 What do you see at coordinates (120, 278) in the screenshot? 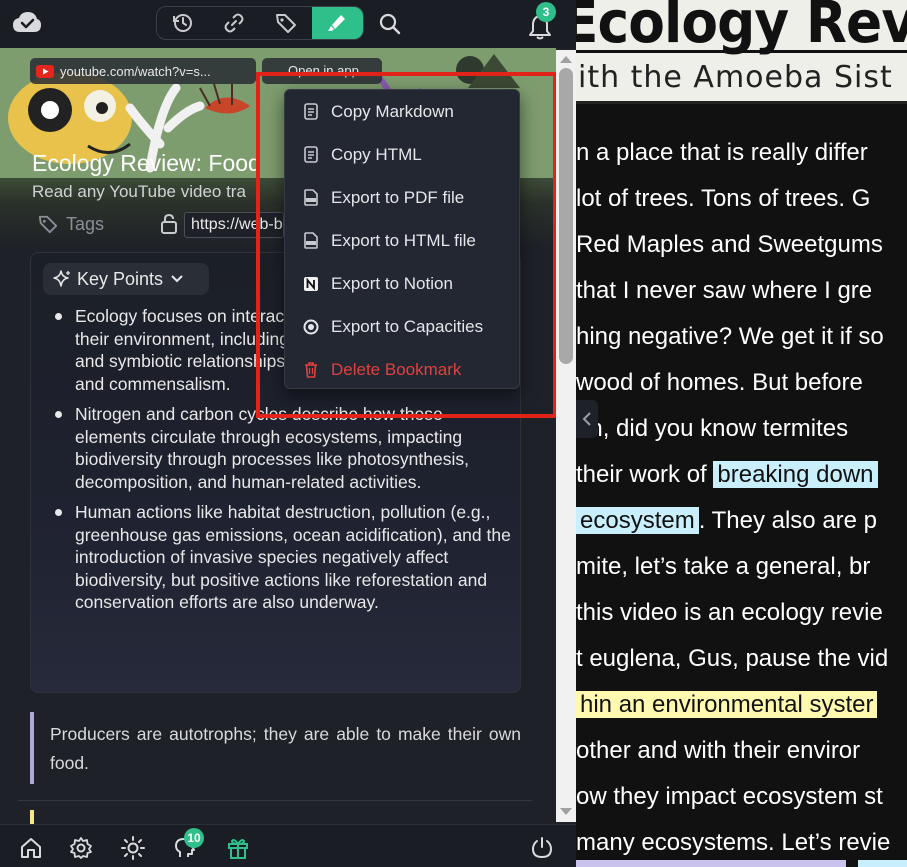
I see `key-points-title: Key Points` at bounding box center [120, 278].